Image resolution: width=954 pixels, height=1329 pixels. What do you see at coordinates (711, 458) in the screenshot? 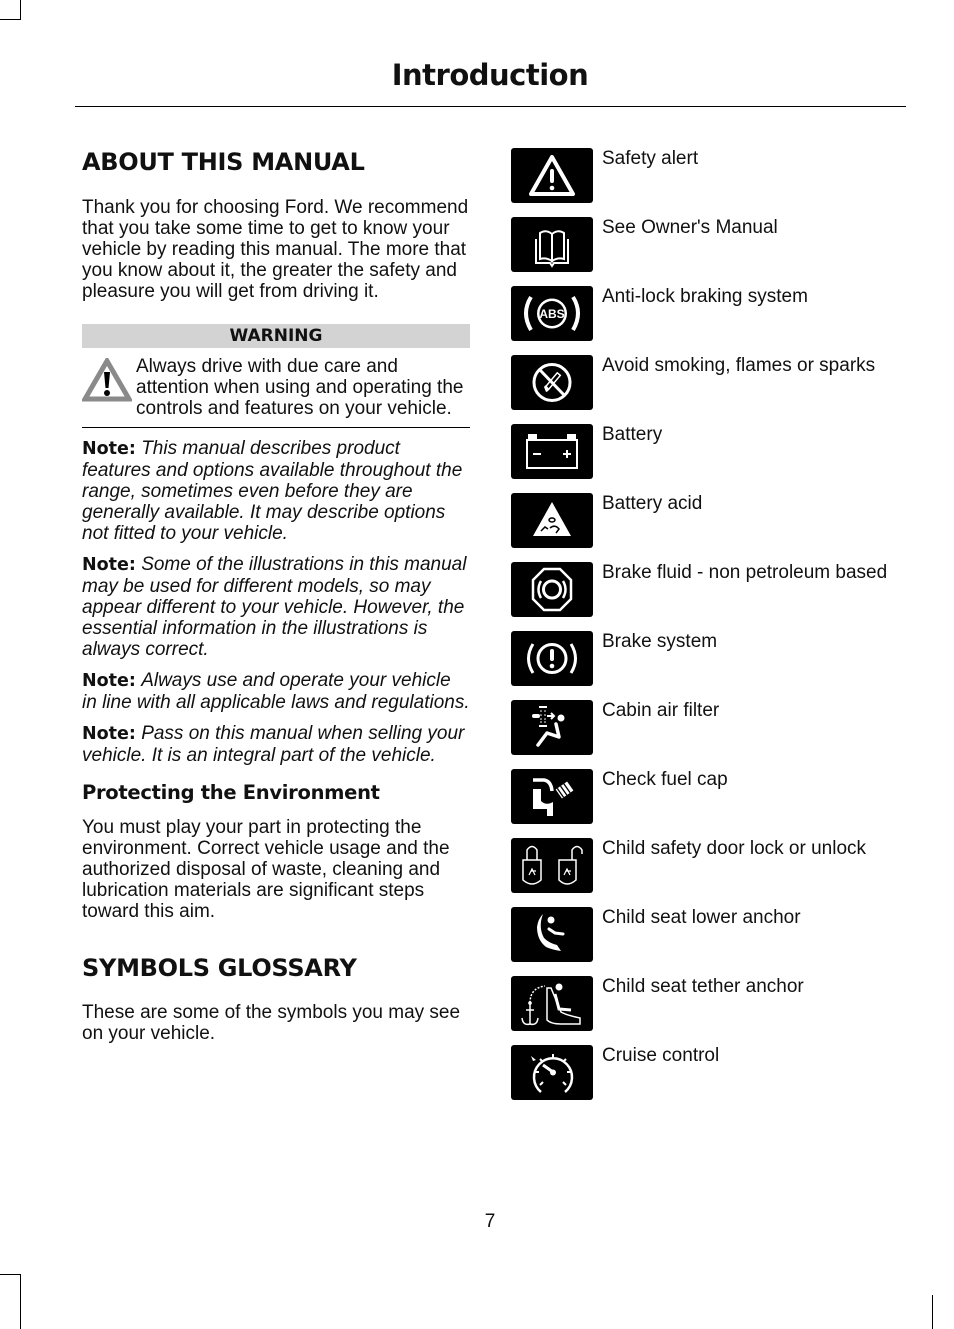
I see `symbol-item: Battery` at bounding box center [711, 458].